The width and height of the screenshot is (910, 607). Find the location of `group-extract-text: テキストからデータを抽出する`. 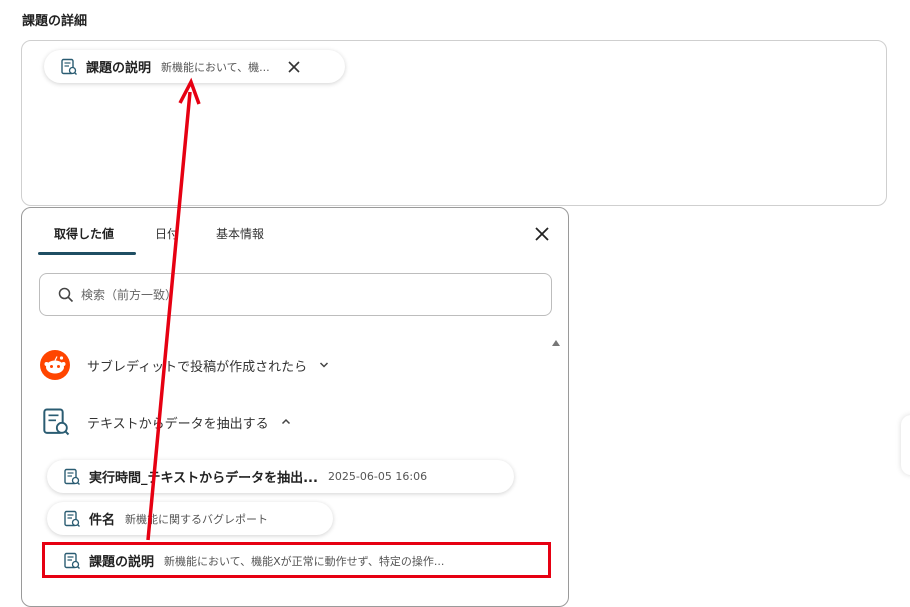

group-extract-text: テキストからデータを抽出する is located at coordinates (166, 422).